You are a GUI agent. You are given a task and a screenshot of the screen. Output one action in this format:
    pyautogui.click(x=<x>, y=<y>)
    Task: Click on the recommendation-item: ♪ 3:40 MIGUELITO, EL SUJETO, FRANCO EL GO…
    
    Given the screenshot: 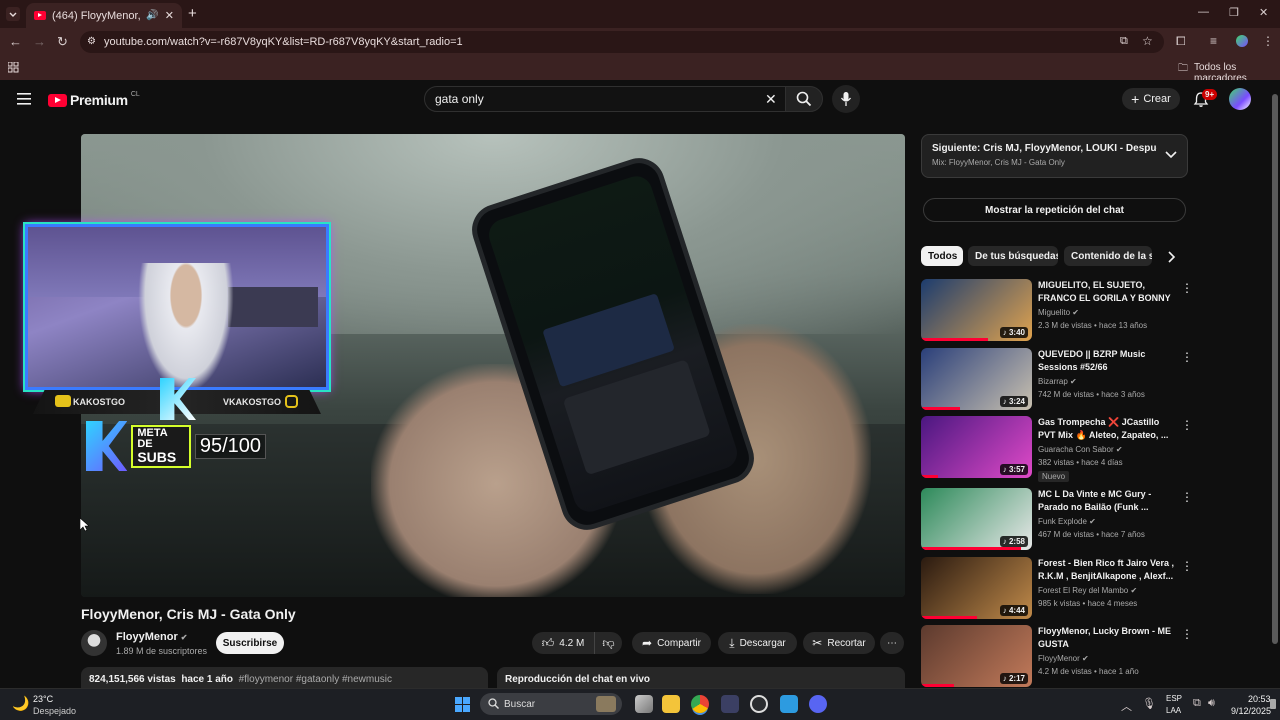 What is the action you would take?
    pyautogui.click(x=1057, y=311)
    